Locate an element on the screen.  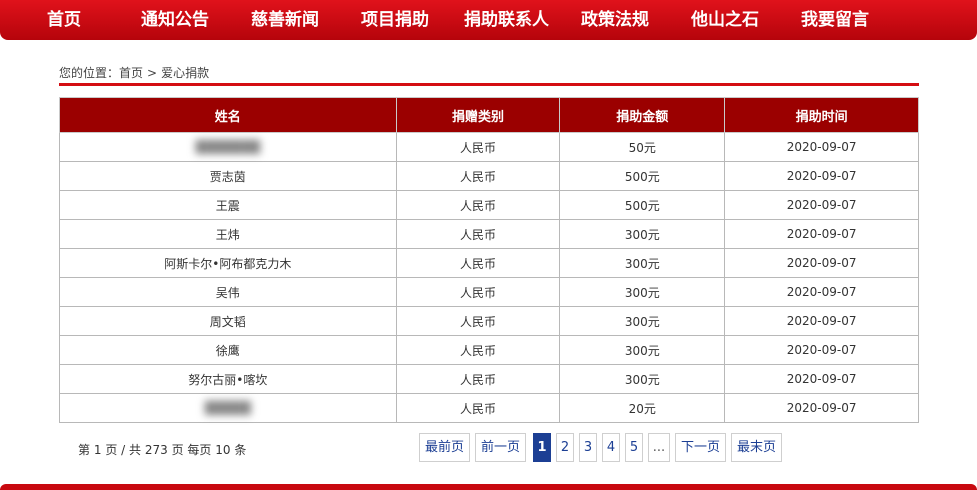
blurred-name: █████ is located at coordinates (227, 408).